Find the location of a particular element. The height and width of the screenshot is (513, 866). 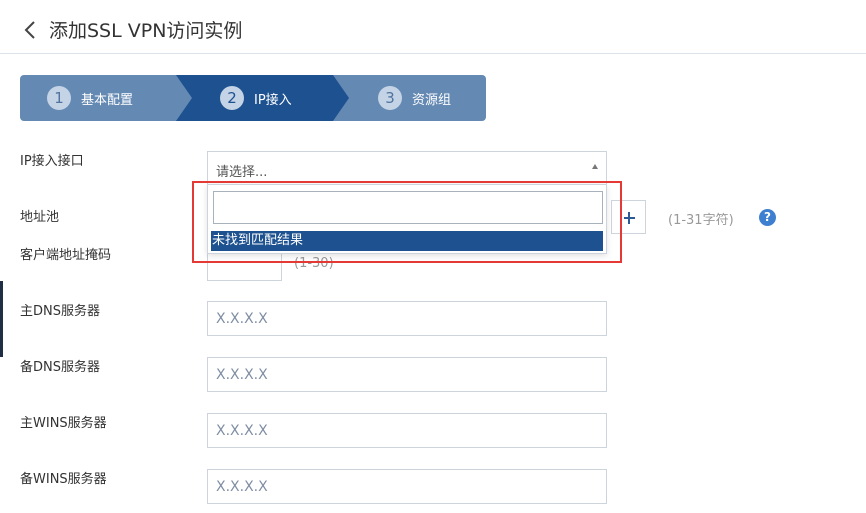

ip-interface-label: IP接入接口 is located at coordinates (52, 161).